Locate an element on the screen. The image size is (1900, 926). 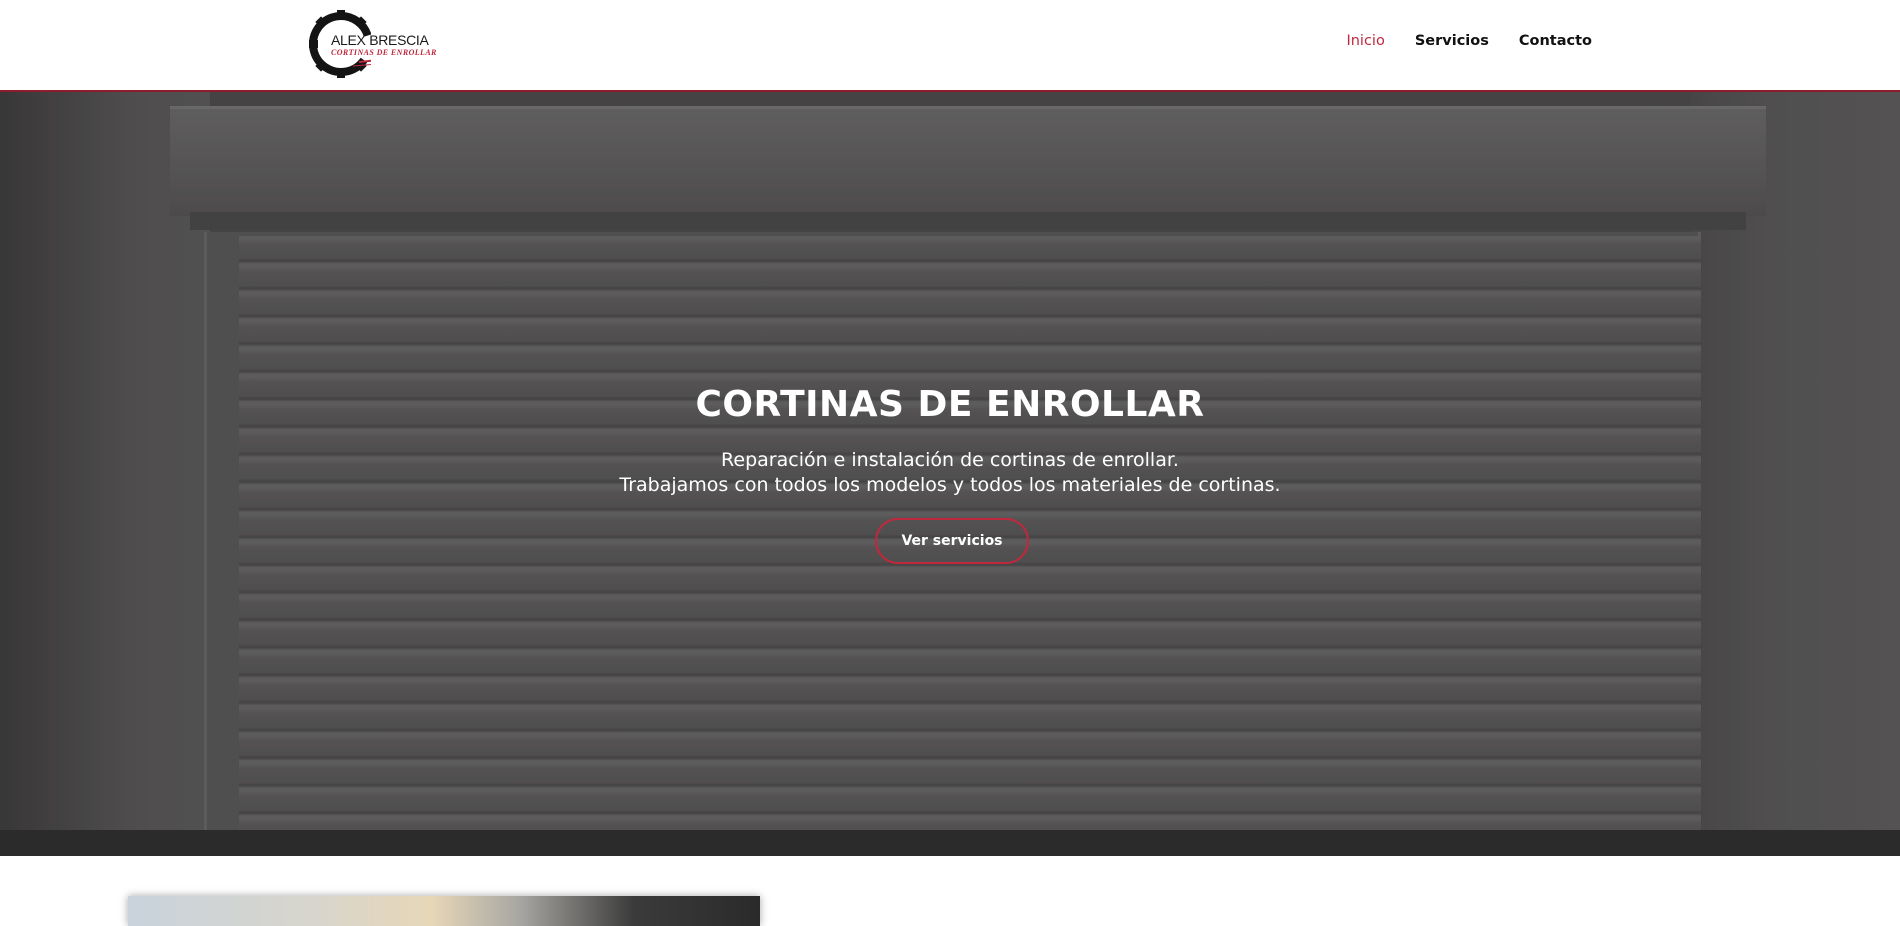
nav-item-inicio: Inicio is located at coordinates (1365, 41).